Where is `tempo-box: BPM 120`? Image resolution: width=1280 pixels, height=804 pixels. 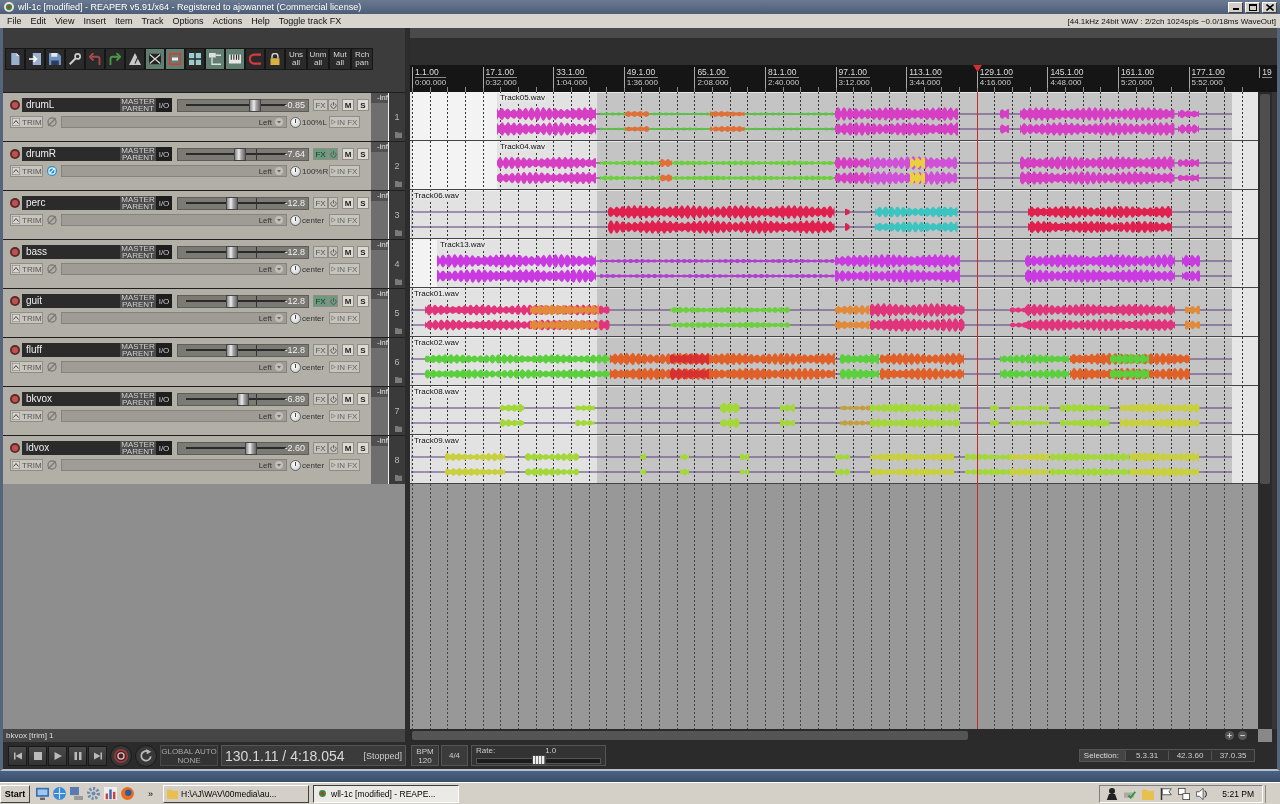 tempo-box: BPM 120 is located at coordinates (425, 755).